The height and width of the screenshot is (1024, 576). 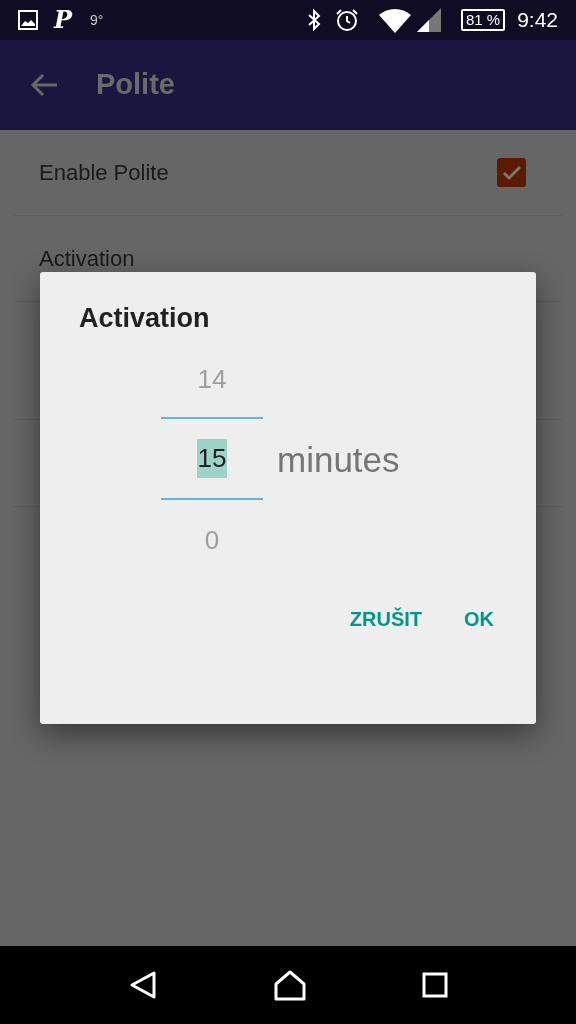 I want to click on checkbox, so click(x=511, y=172).